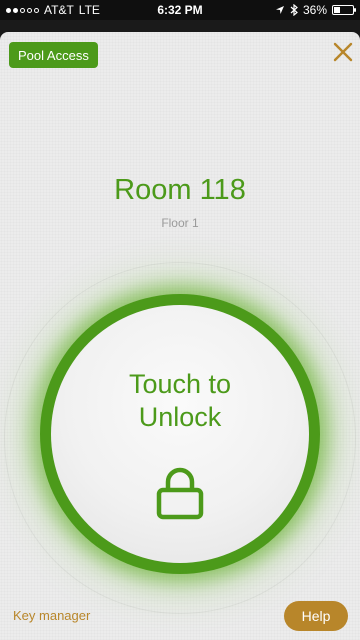  What do you see at coordinates (279, 10) in the screenshot?
I see `location-arrow-icon` at bounding box center [279, 10].